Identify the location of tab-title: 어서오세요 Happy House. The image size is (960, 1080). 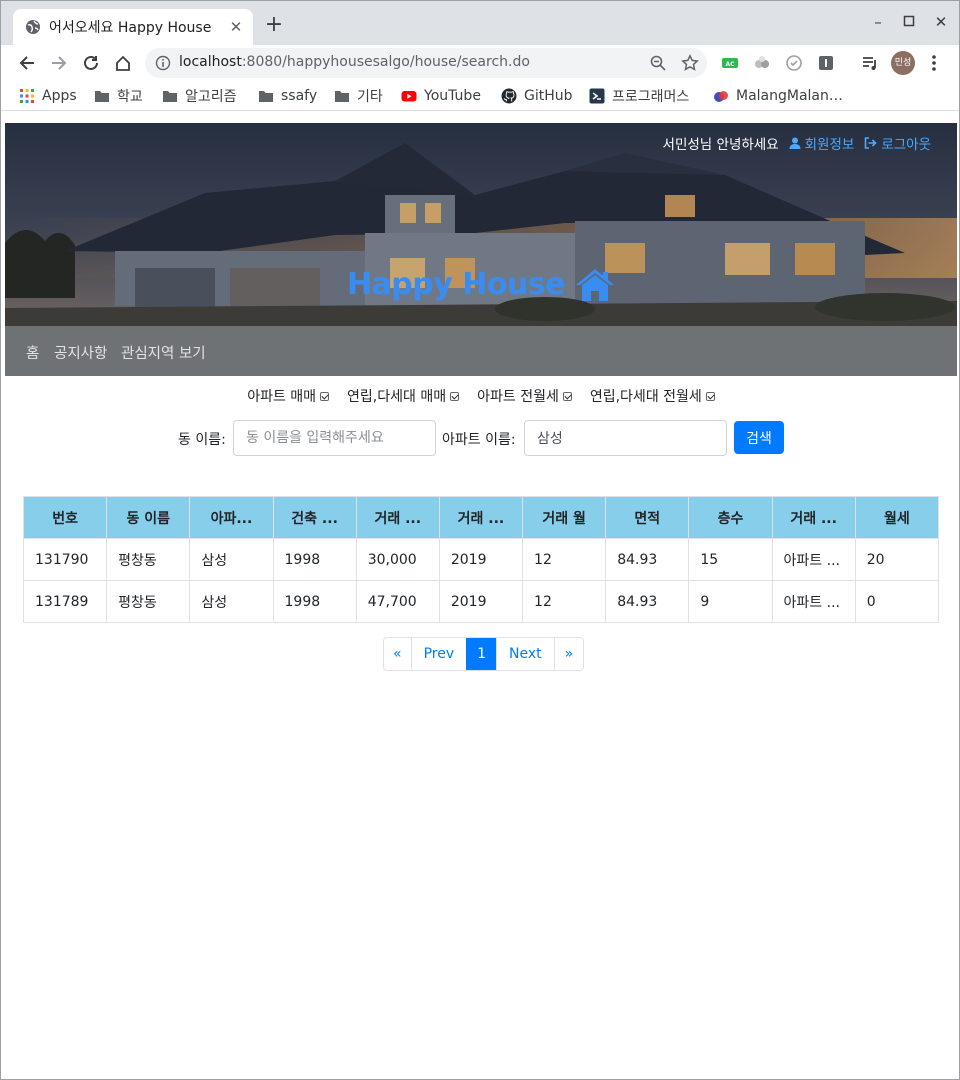
(130, 28).